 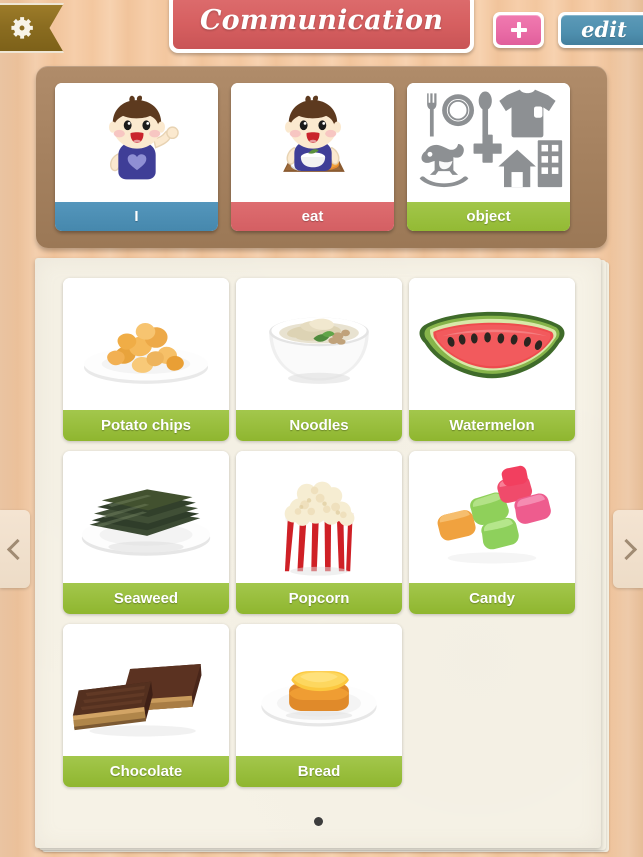 I want to click on prev-page-button, so click(x=15, y=549).